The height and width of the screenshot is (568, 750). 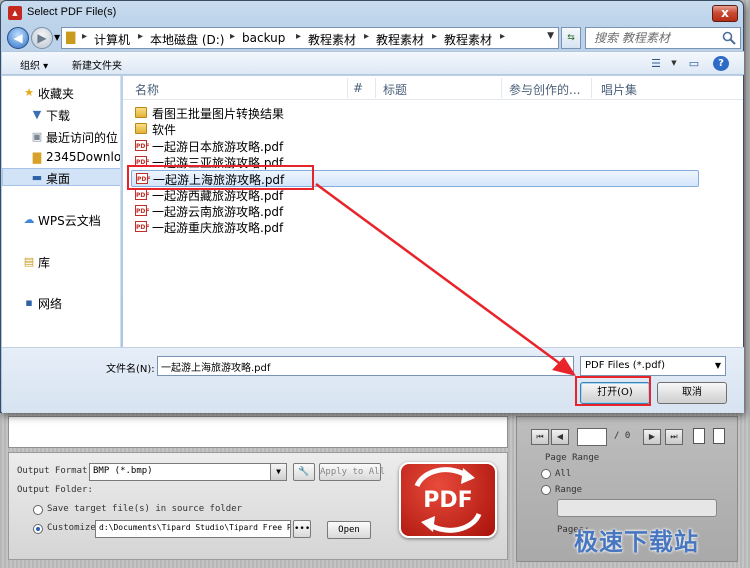 I want to click on output-format-value: BMP (*.bmp), so click(x=123, y=471).